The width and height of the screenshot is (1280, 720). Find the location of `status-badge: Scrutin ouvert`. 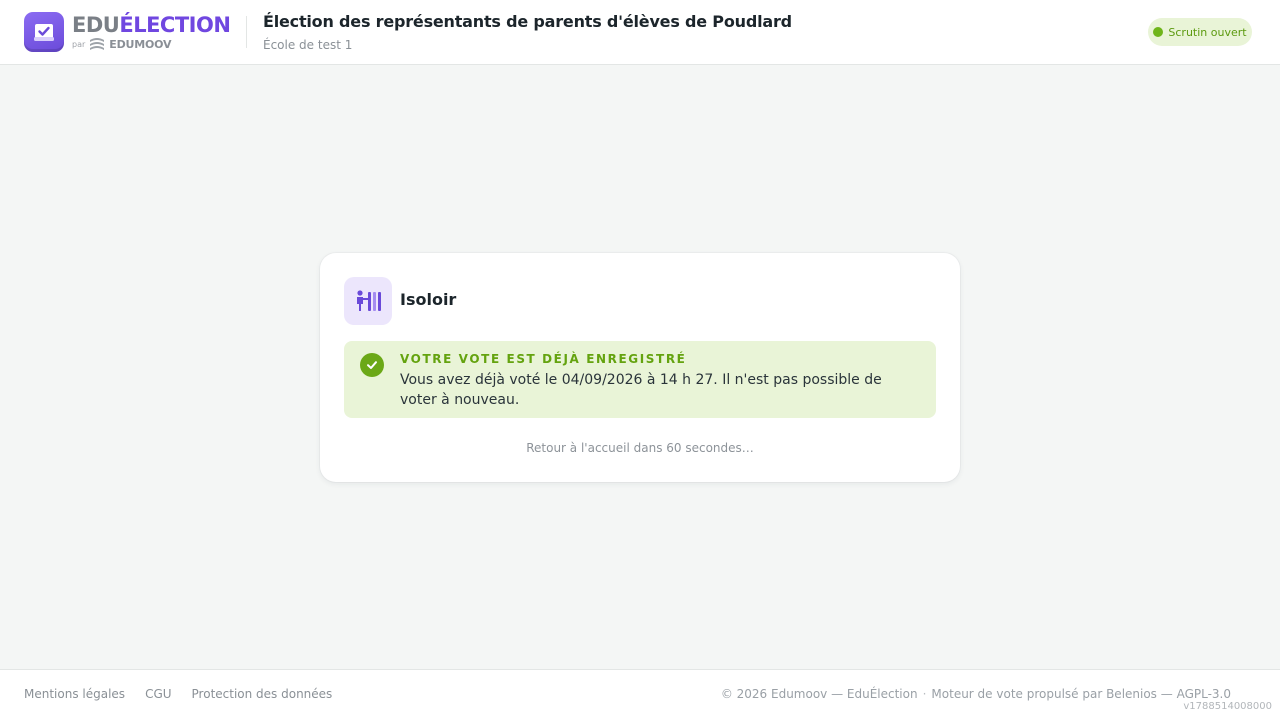

status-badge: Scrutin ouvert is located at coordinates (1200, 32).